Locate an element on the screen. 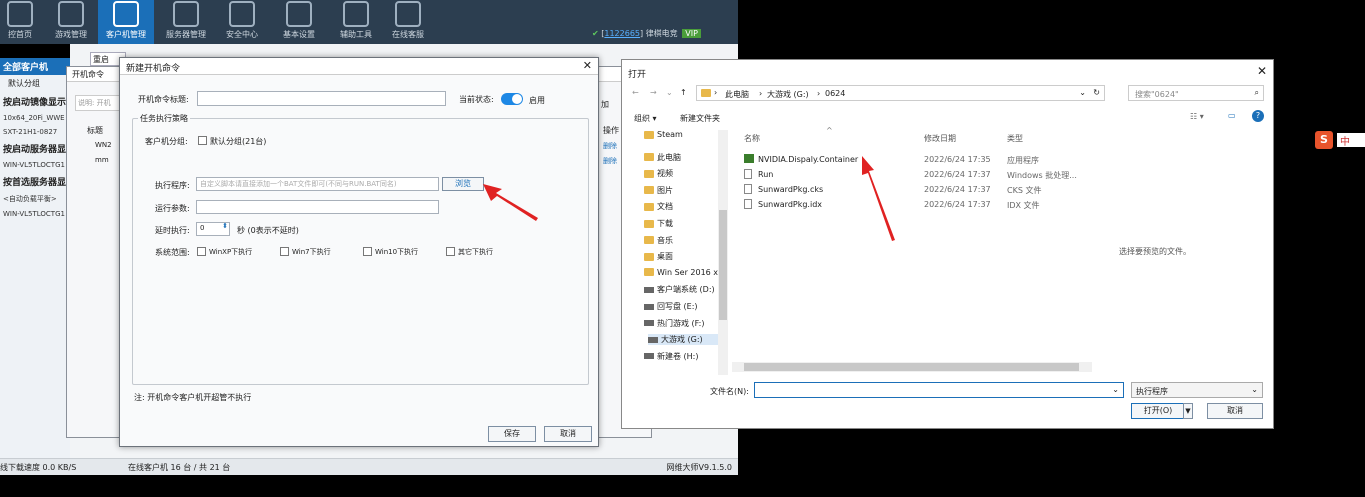  nav-pane-item: 视频 is located at coordinates (658, 173).